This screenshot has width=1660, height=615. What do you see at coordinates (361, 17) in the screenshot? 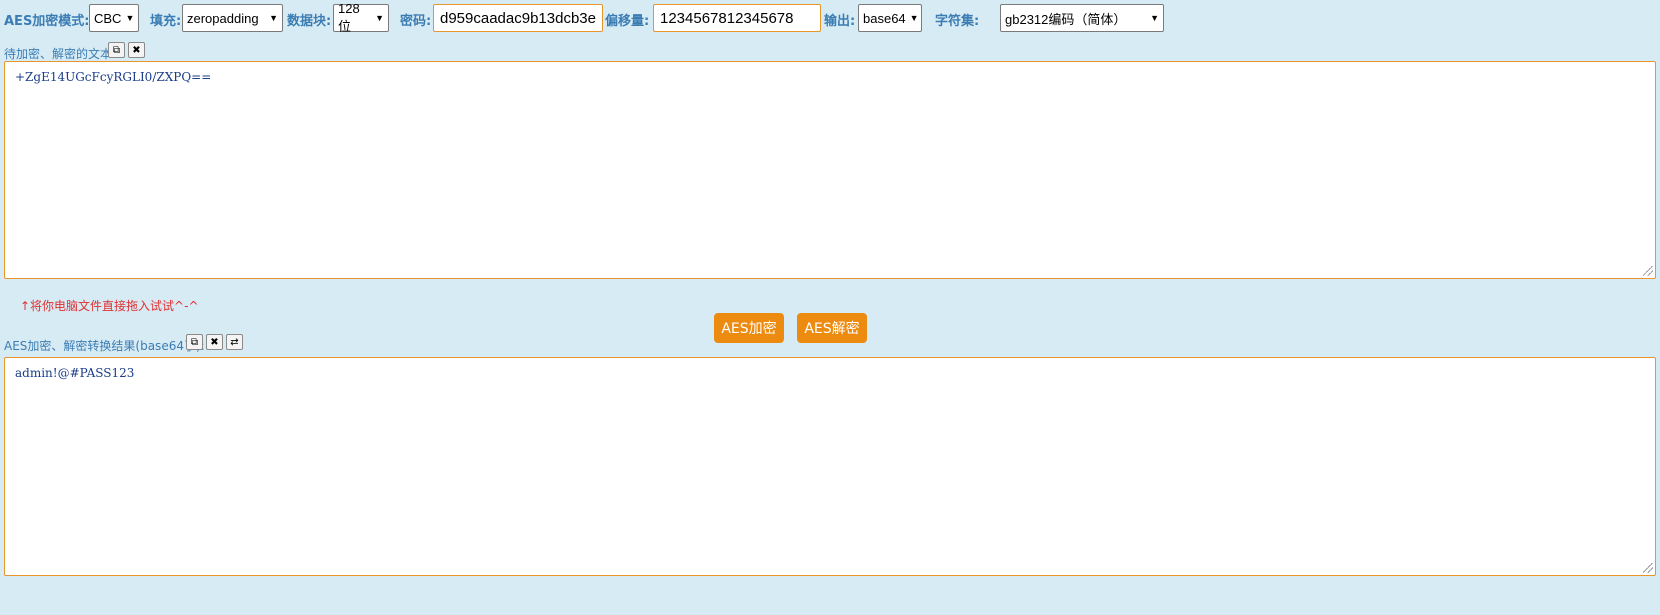
I see `block-select: 128位 ▼` at bounding box center [361, 17].